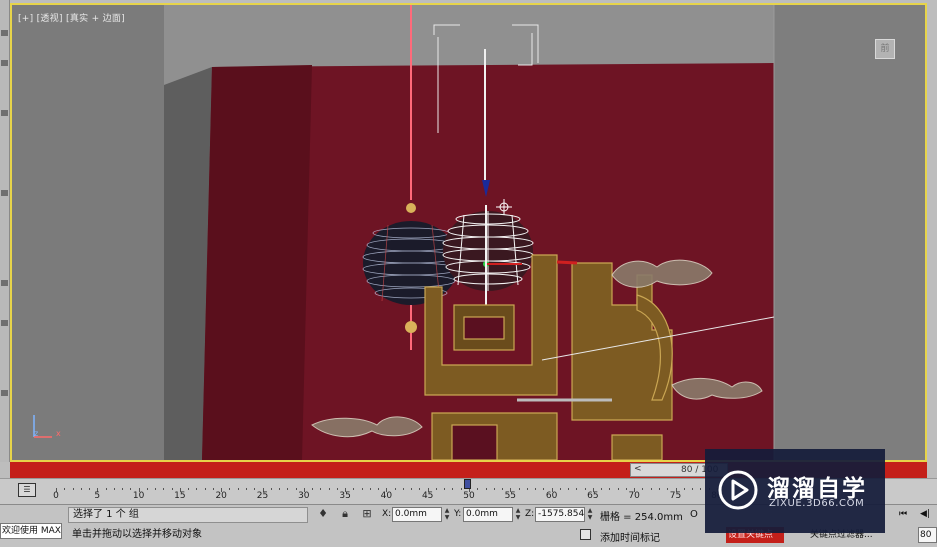 The width and height of the screenshot is (937, 547). I want to click on ruler-label: 70, so click(634, 496).